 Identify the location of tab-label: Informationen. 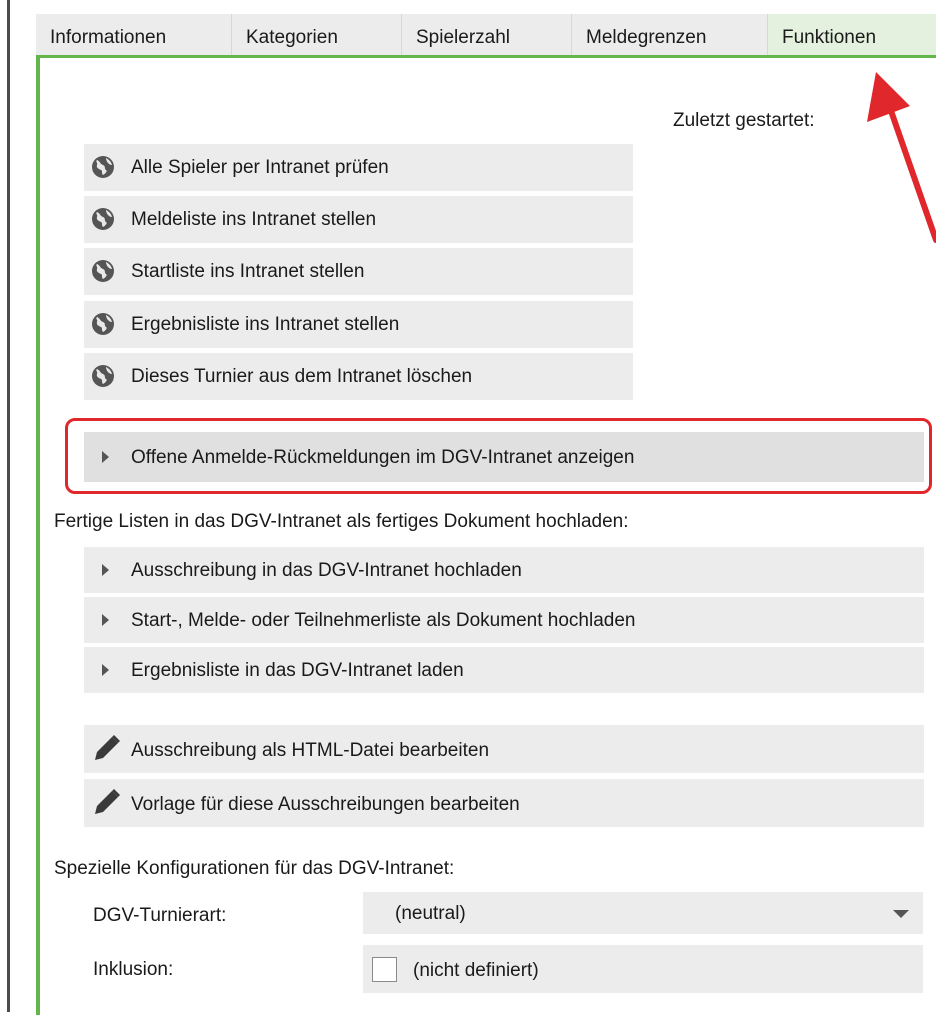
(108, 37).